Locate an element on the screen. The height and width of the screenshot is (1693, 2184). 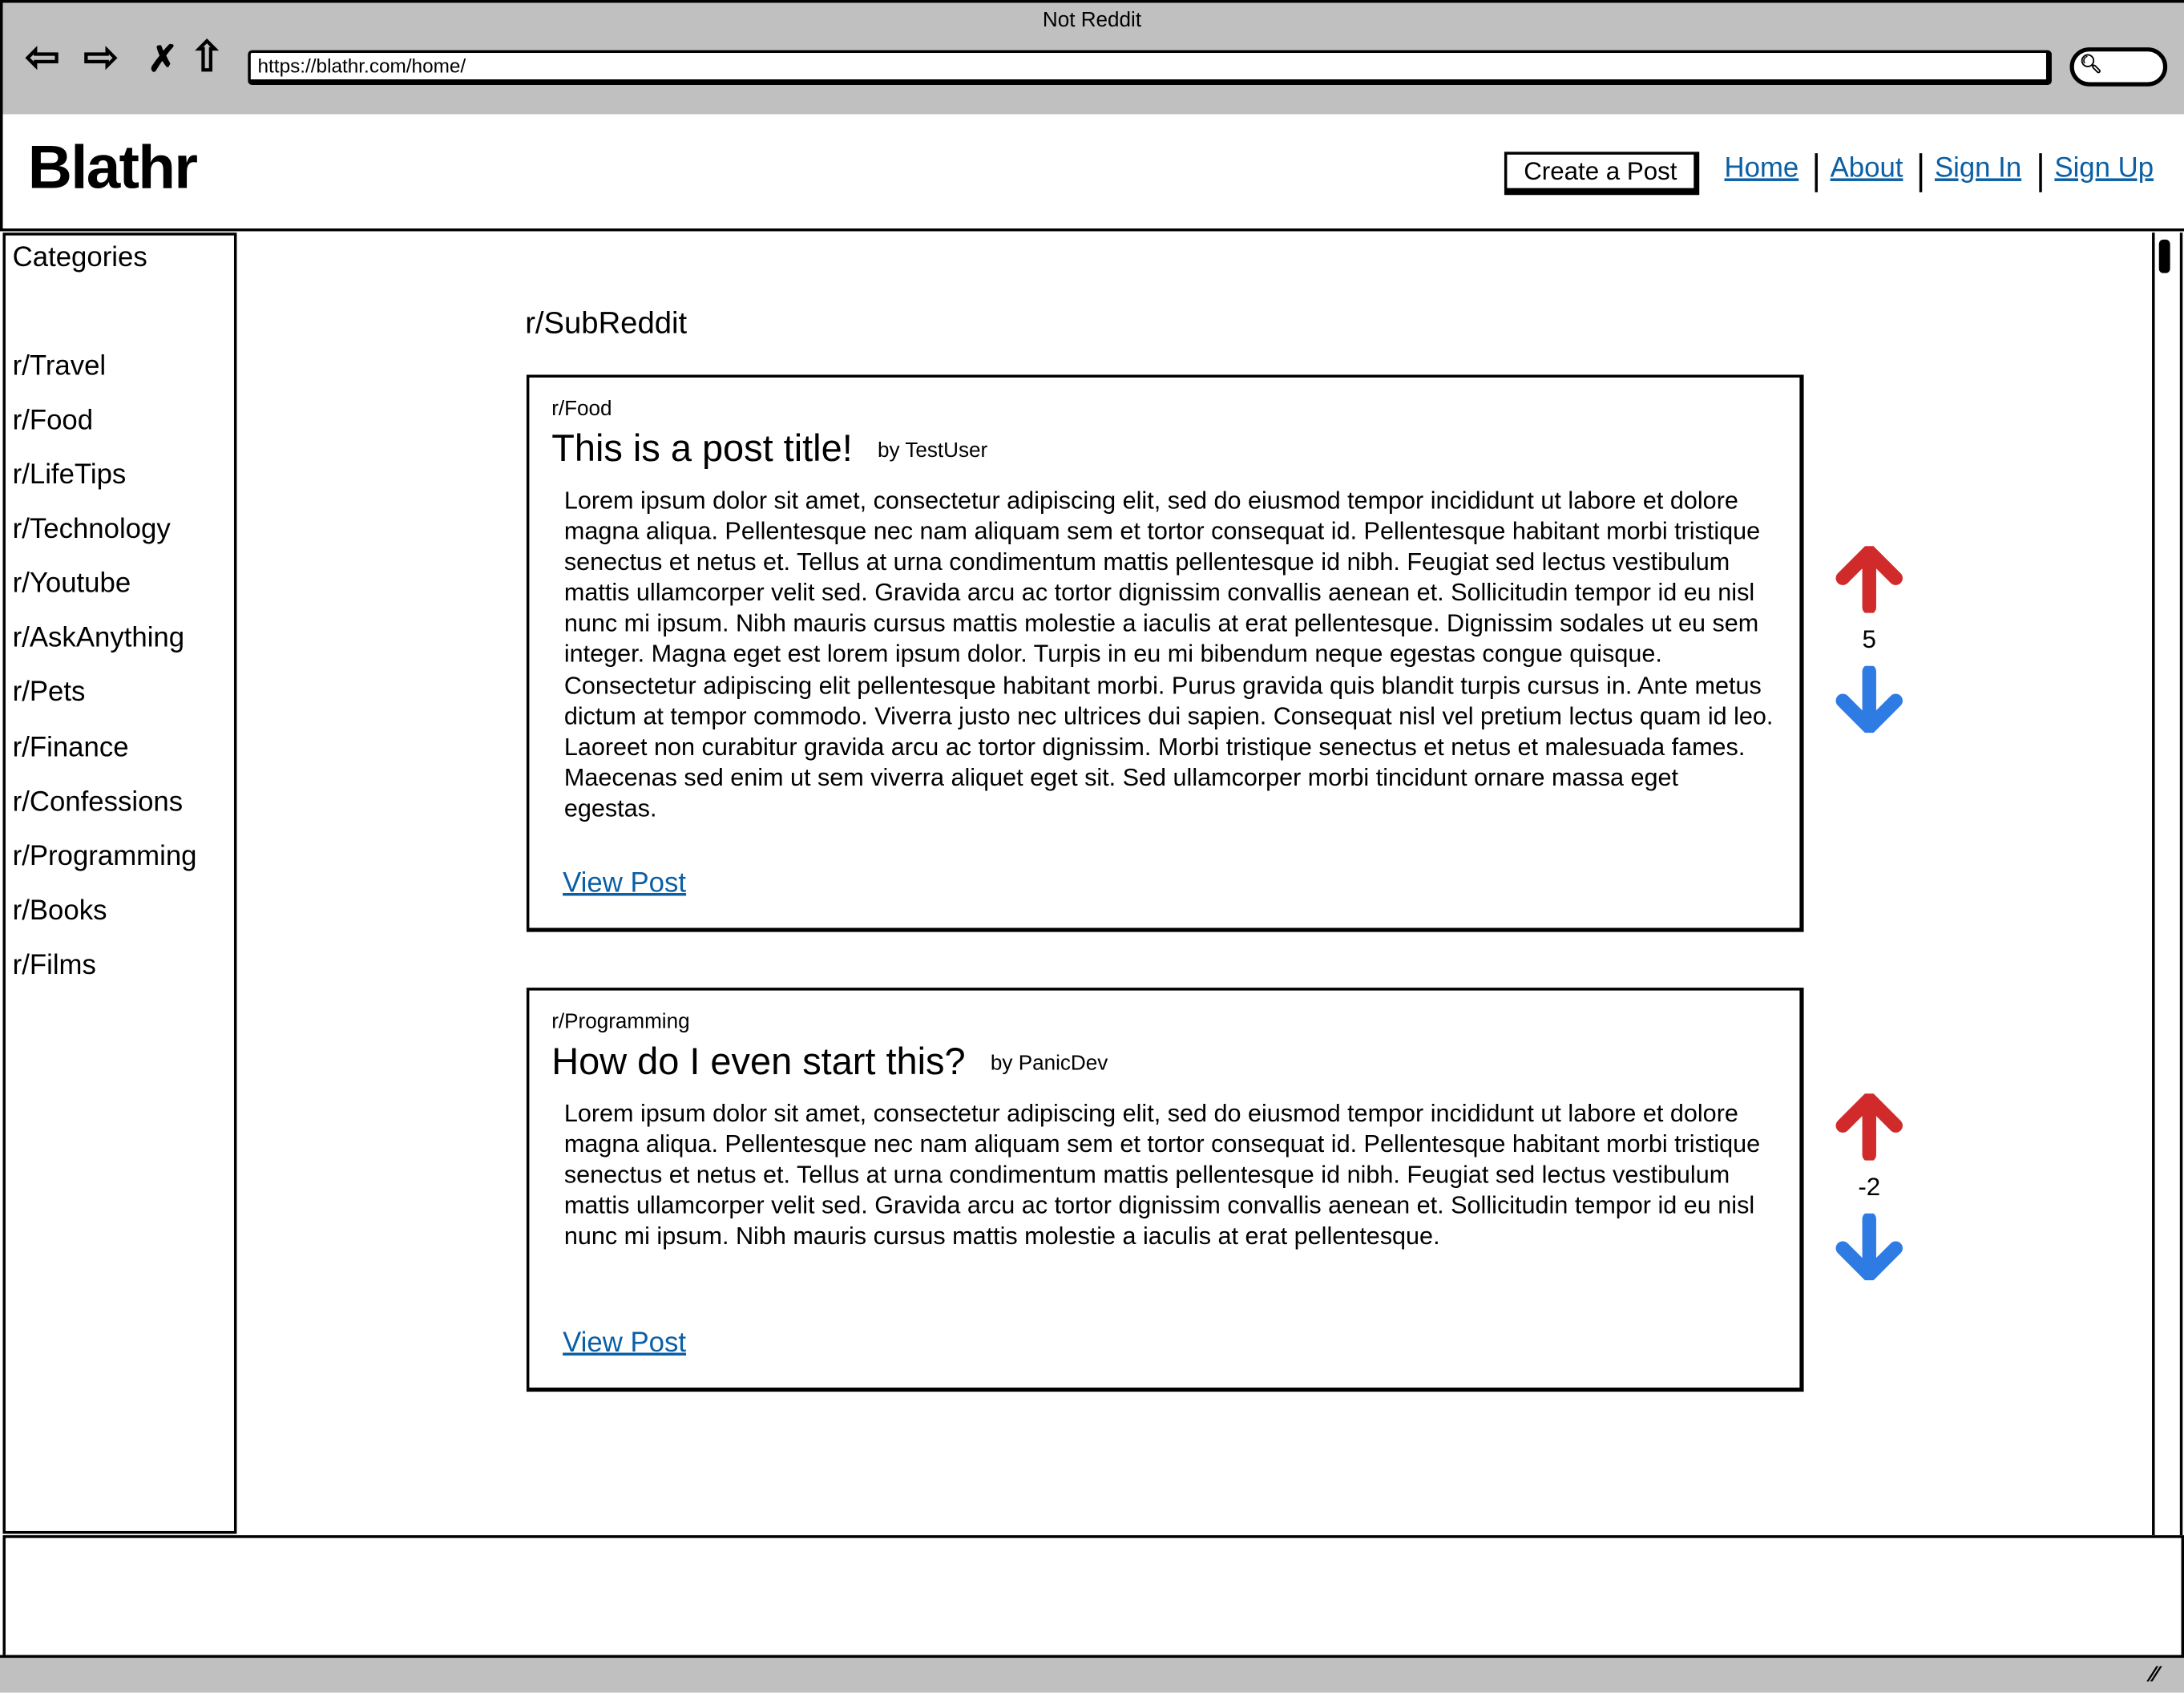
sidebar-item-finance: r/Finance is located at coordinates (71, 749).